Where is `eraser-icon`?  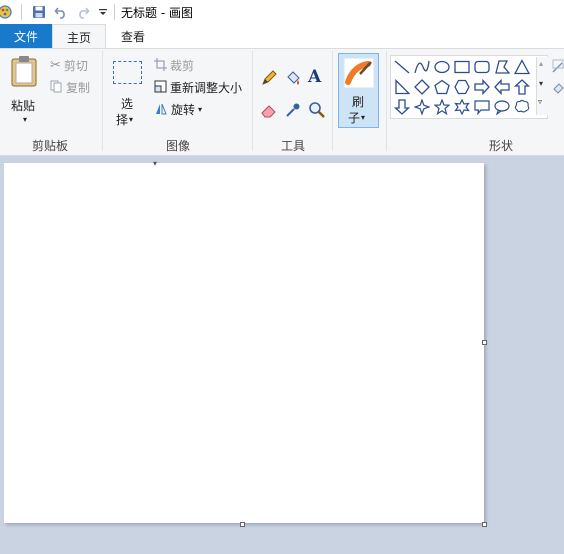
eraser-icon is located at coordinates (269, 111).